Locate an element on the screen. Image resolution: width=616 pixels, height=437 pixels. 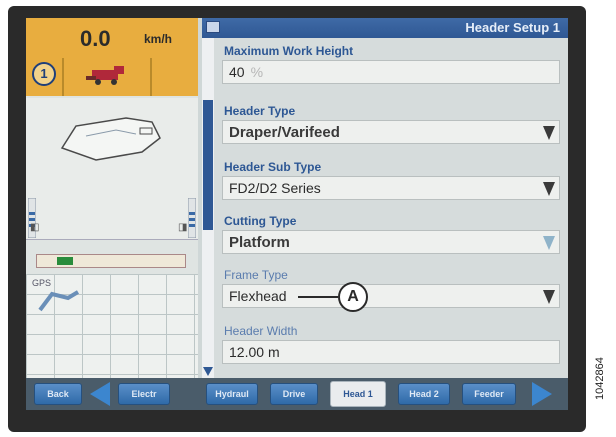
tab-head-1: Head 1 is located at coordinates (358, 394).